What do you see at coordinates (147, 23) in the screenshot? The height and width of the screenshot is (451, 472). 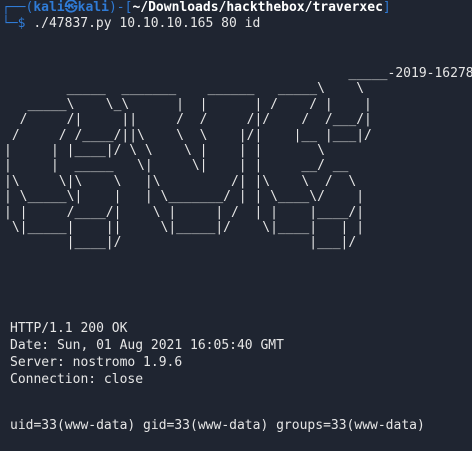 I see `command-text: ./47837.py 10.10.10.165 80 id` at bounding box center [147, 23].